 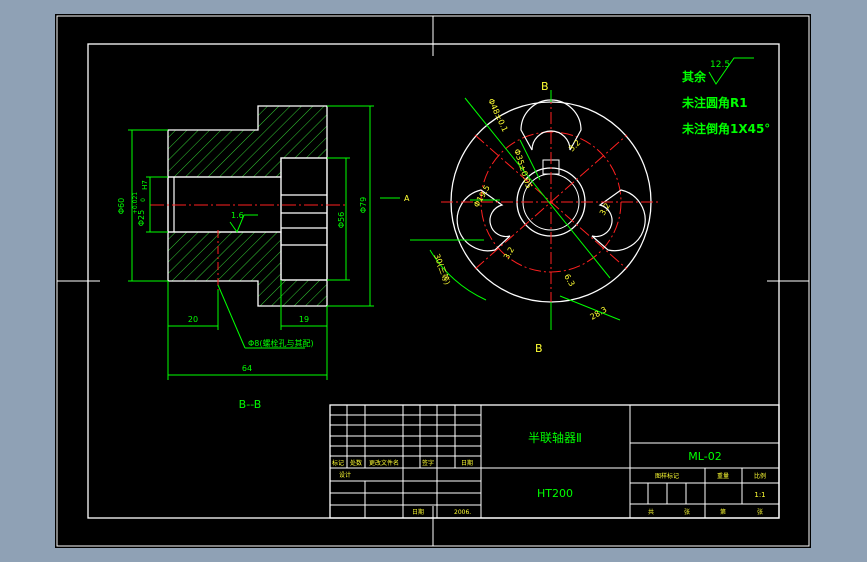 What do you see at coordinates (723, 512) in the screenshot?
I see `bottom-label-2: 第` at bounding box center [723, 512].